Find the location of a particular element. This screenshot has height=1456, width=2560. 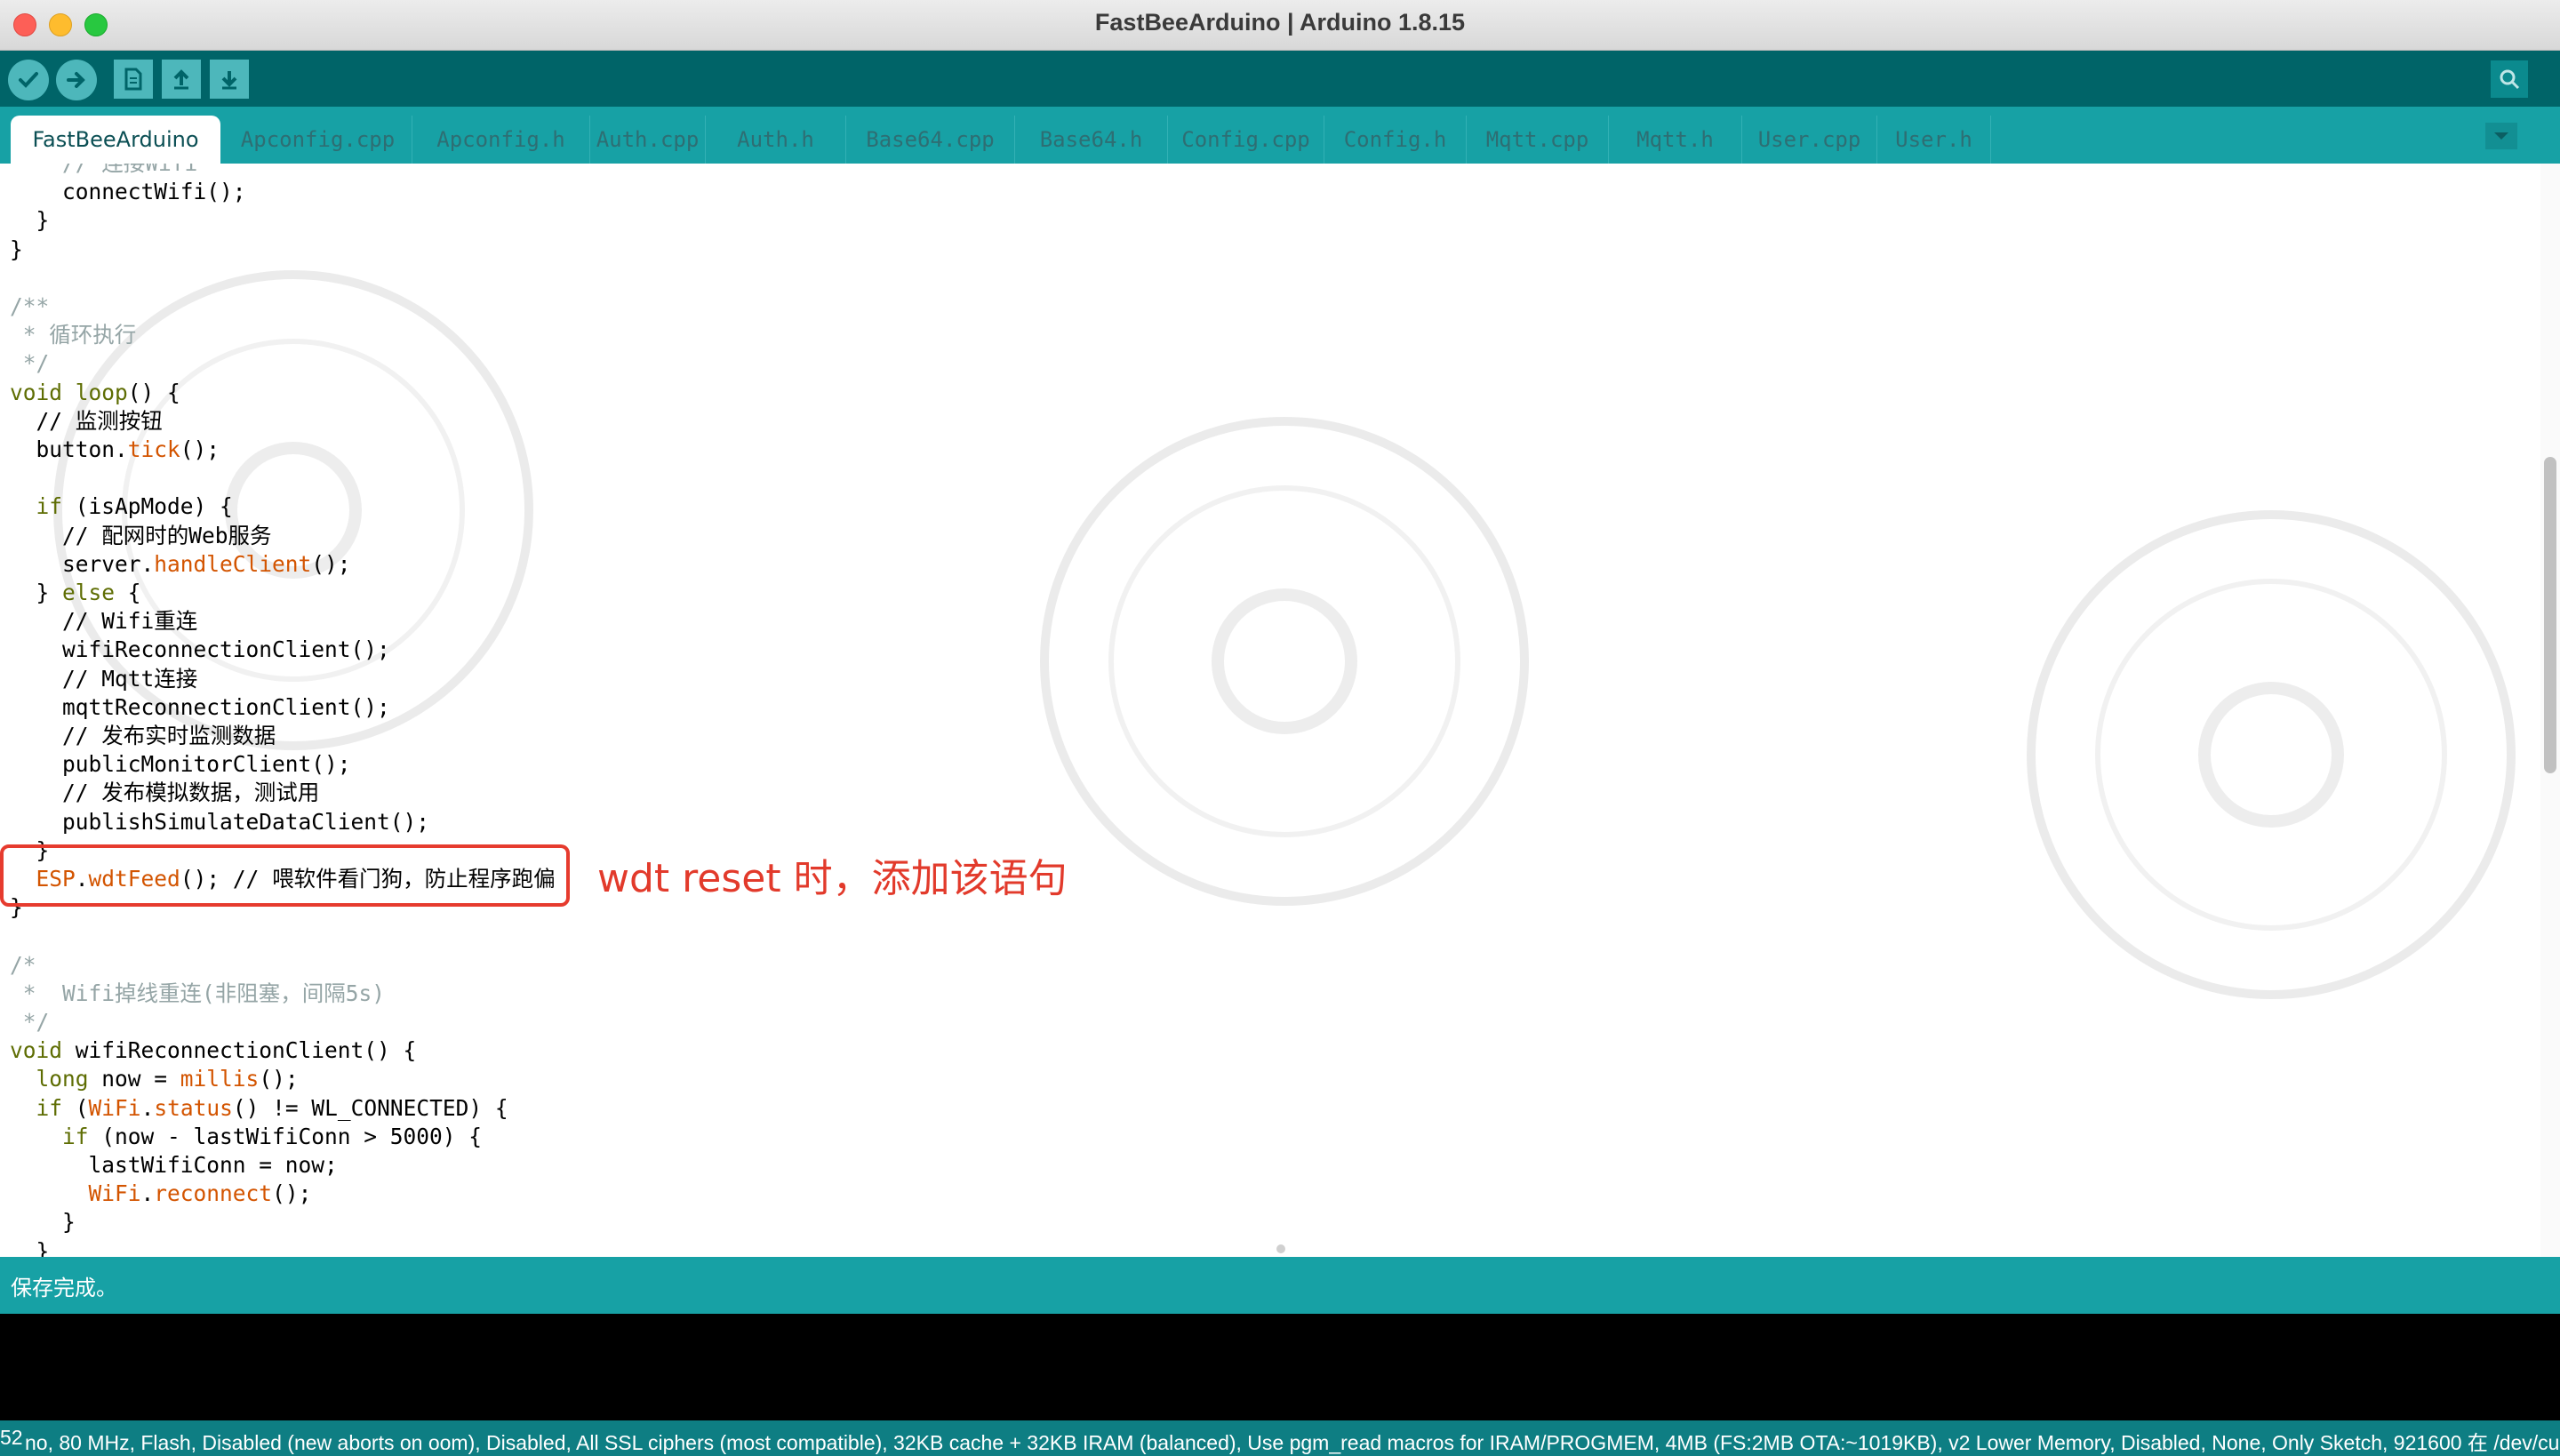

code-line: // Mqtt连接 is located at coordinates (103, 679).